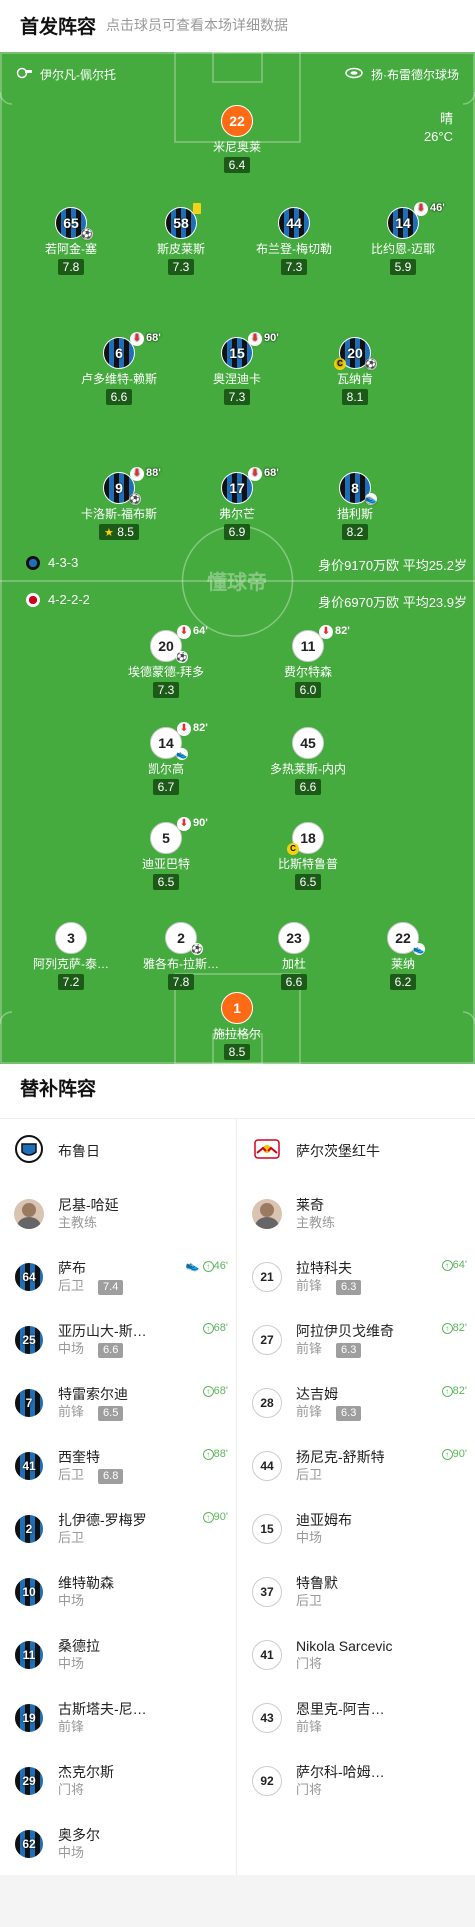 The width and height of the screenshot is (475, 1927). Describe the element at coordinates (118, 1465) in the screenshot. I see `sub-player-row: 41 西奎特 后卫 6.8 ↑ 88'` at that location.